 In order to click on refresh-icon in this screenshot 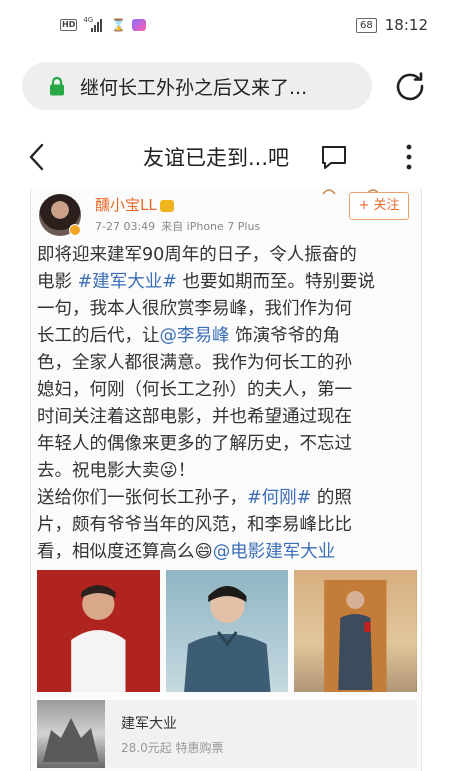, I will do `click(410, 86)`.